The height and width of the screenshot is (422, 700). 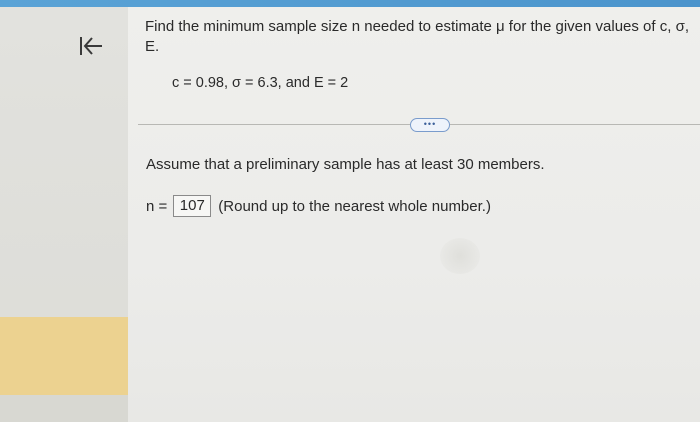 What do you see at coordinates (350, 3) in the screenshot?
I see `top-bar` at bounding box center [350, 3].